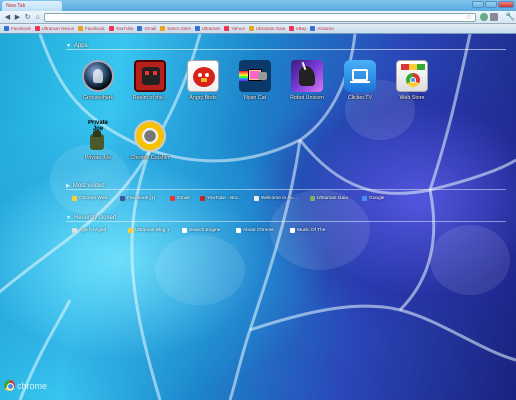 The width and height of the screenshot is (516, 400). Describe the element at coordinates (307, 76) in the screenshot. I see `robot-unicorn-icon` at that location.